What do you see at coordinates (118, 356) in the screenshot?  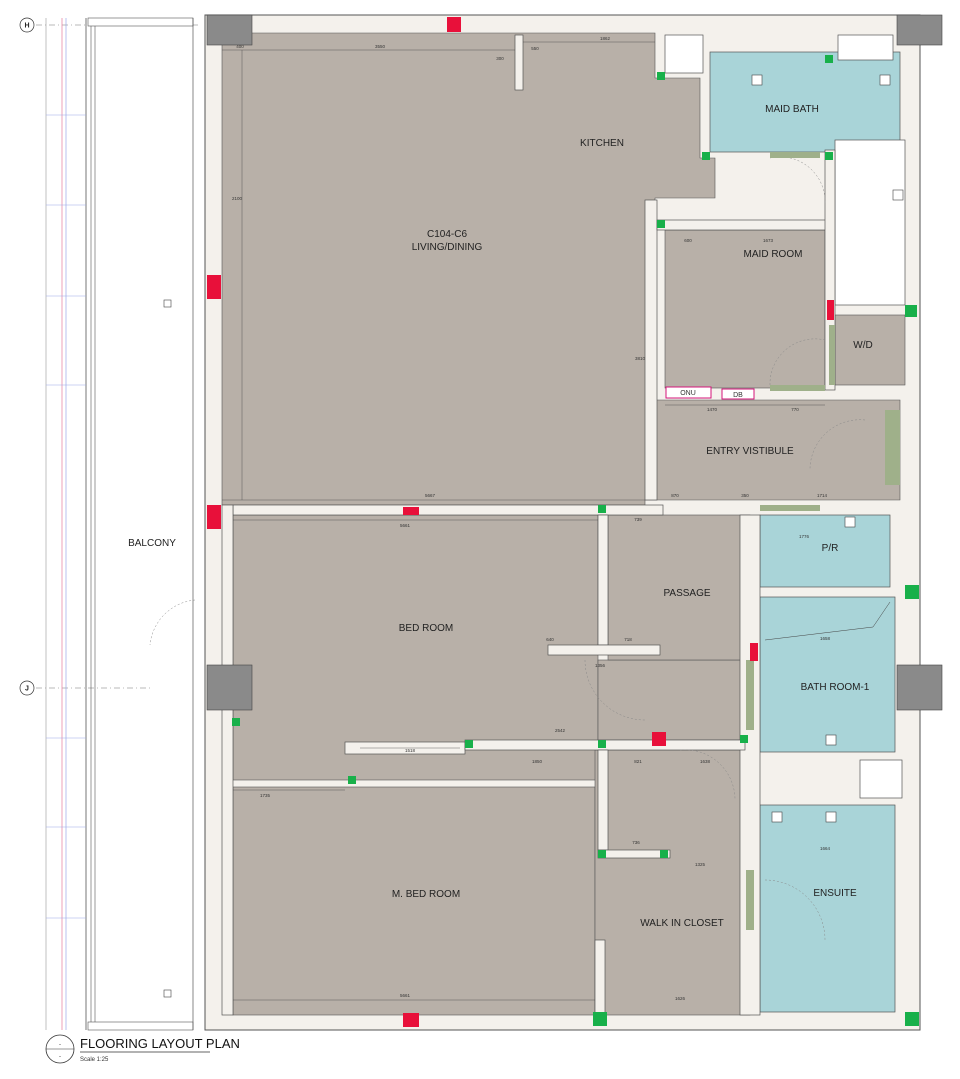 I see `grid-lines` at bounding box center [118, 356].